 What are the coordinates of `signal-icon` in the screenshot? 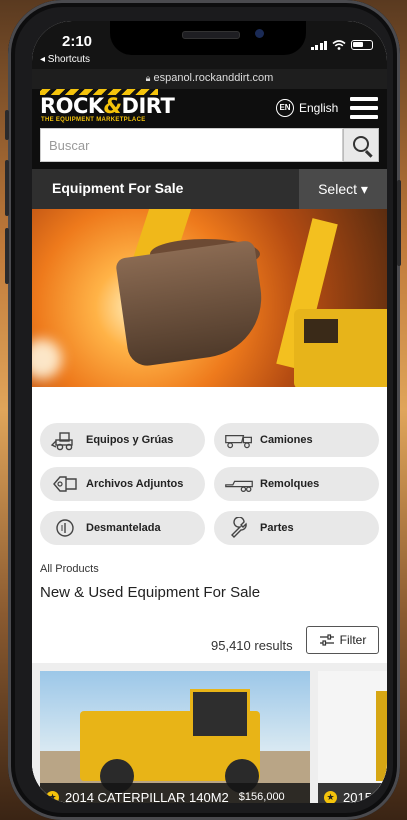 It's located at (318, 45).